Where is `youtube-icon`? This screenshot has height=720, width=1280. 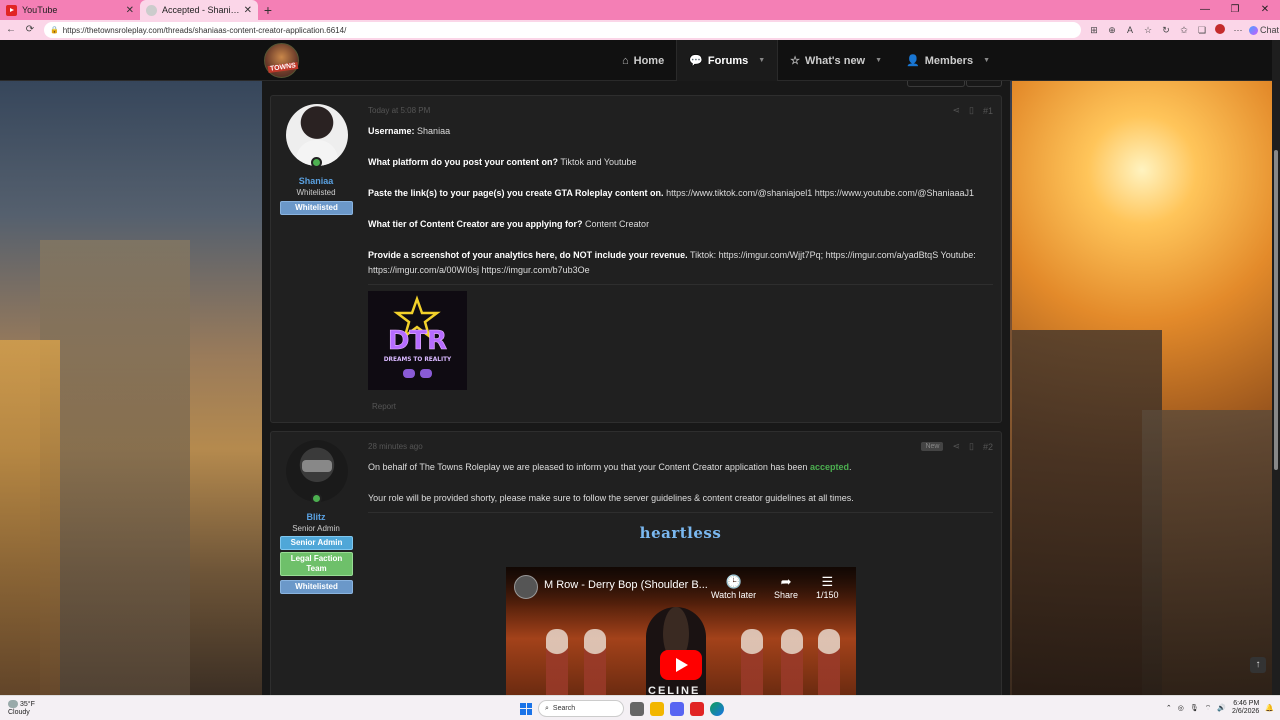 youtube-icon is located at coordinates (11, 10).